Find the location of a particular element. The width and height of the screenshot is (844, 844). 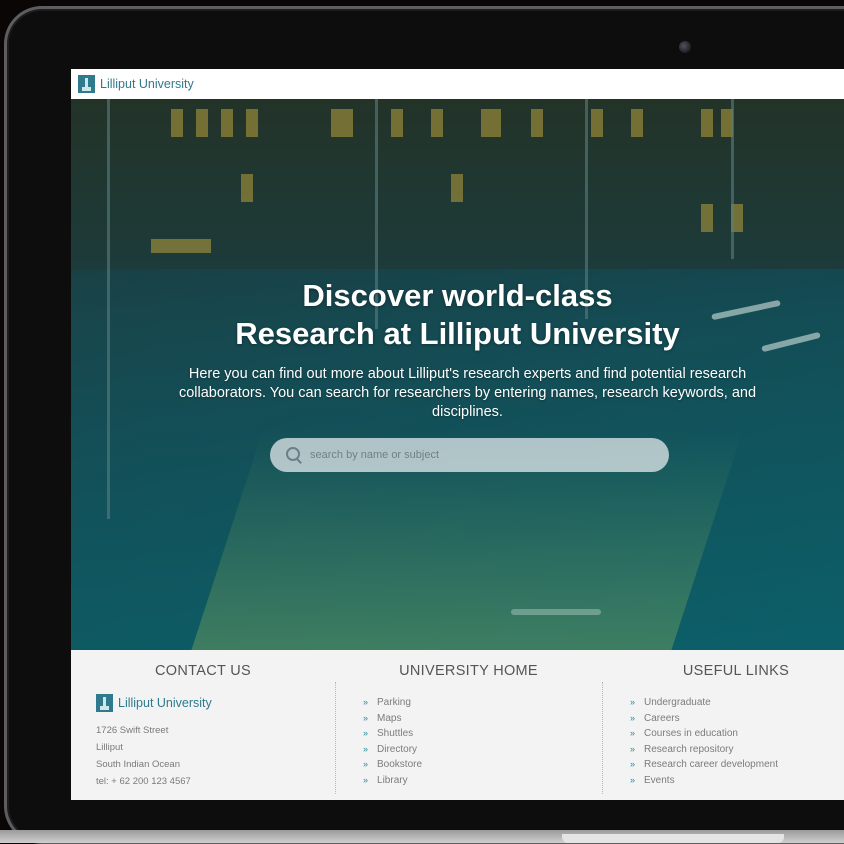

contact-phone: tel: + 62 200 123 4567 is located at coordinates (143, 781).